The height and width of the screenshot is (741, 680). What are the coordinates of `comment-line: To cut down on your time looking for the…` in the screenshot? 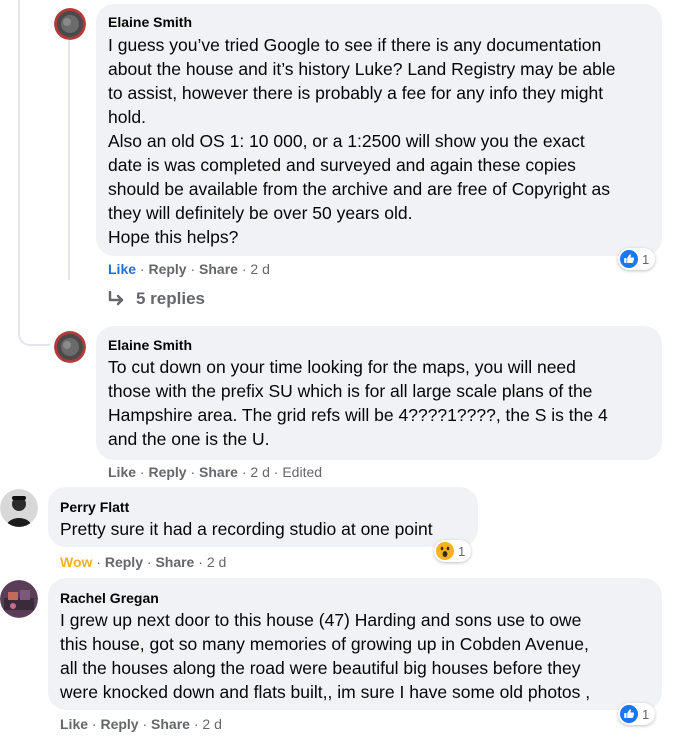 It's located at (342, 367).